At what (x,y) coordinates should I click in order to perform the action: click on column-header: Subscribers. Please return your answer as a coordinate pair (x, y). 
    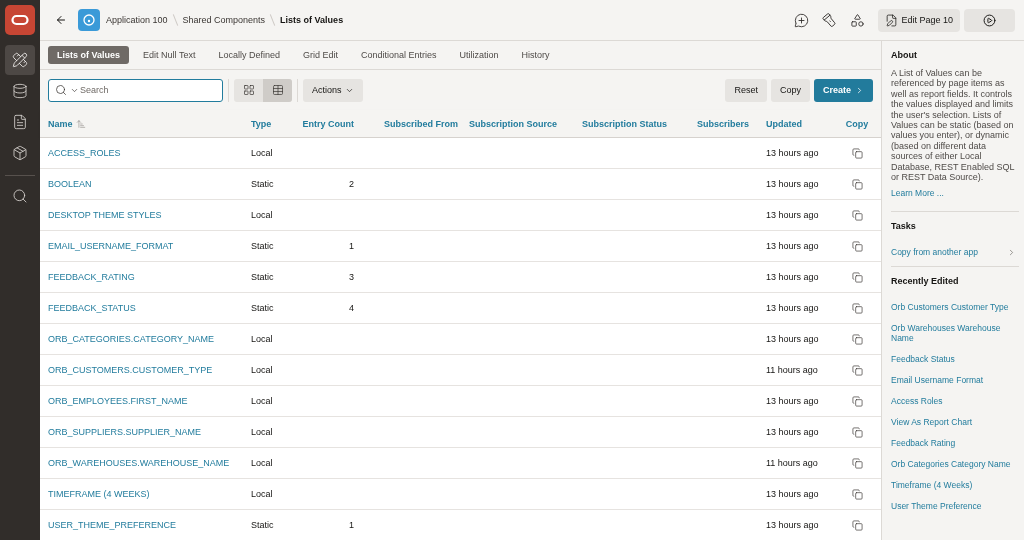
    Looking at the image, I should click on (722, 123).